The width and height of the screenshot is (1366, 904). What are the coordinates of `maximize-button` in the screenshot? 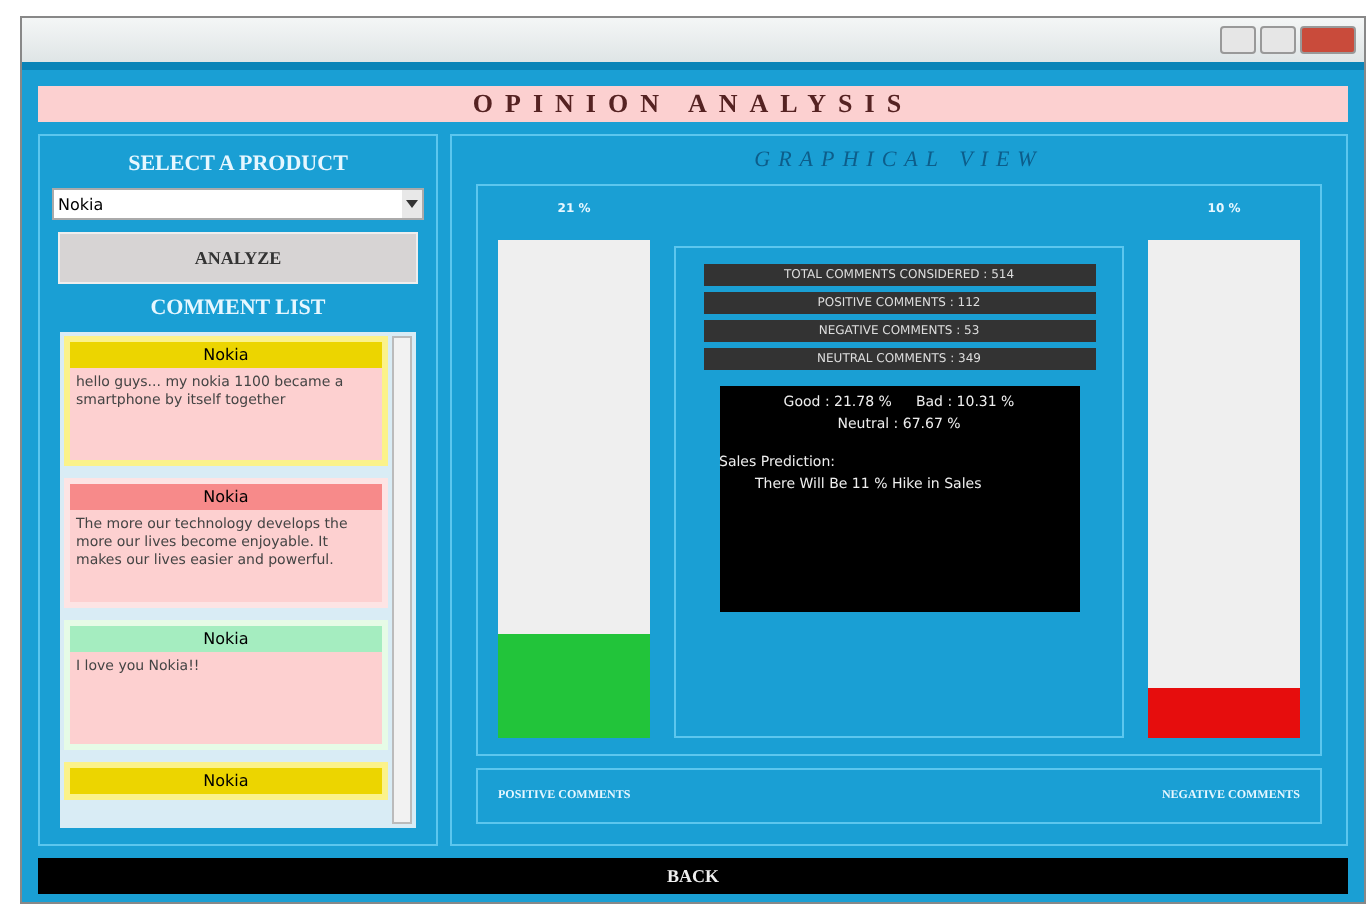 It's located at (1278, 40).